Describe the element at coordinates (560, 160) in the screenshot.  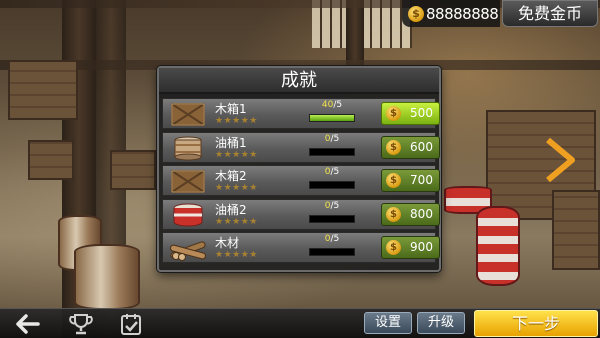
I see `chevron-right-icon` at that location.